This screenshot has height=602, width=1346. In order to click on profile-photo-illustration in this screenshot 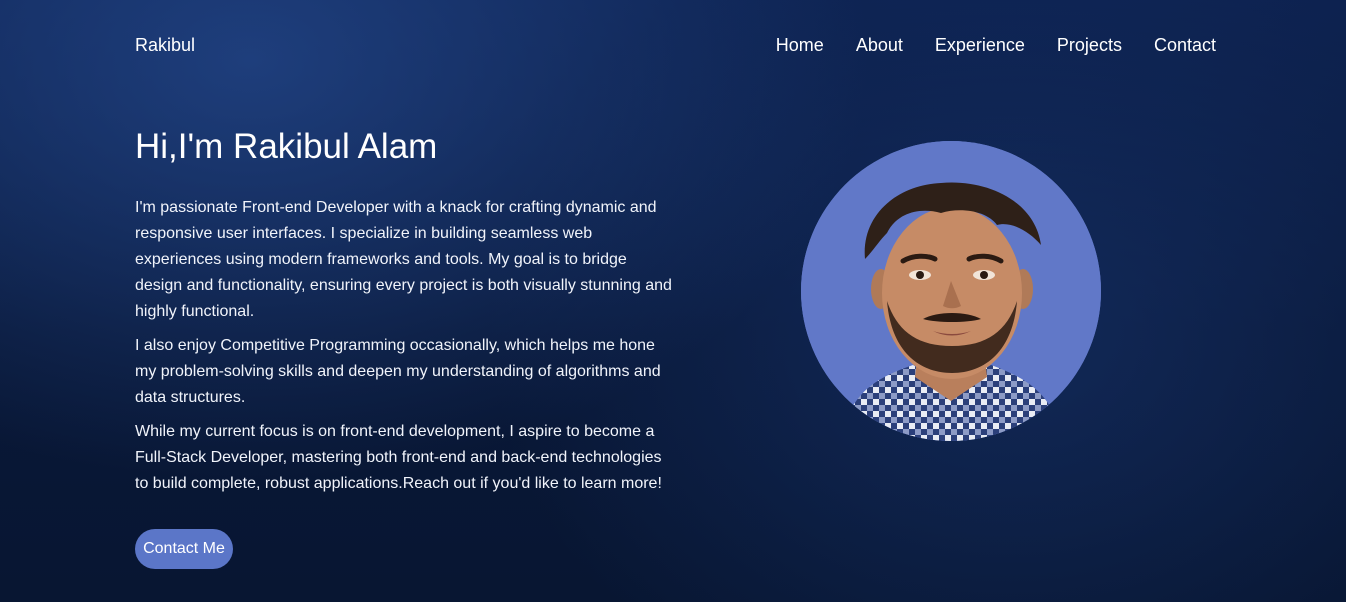, I will do `click(951, 291)`.